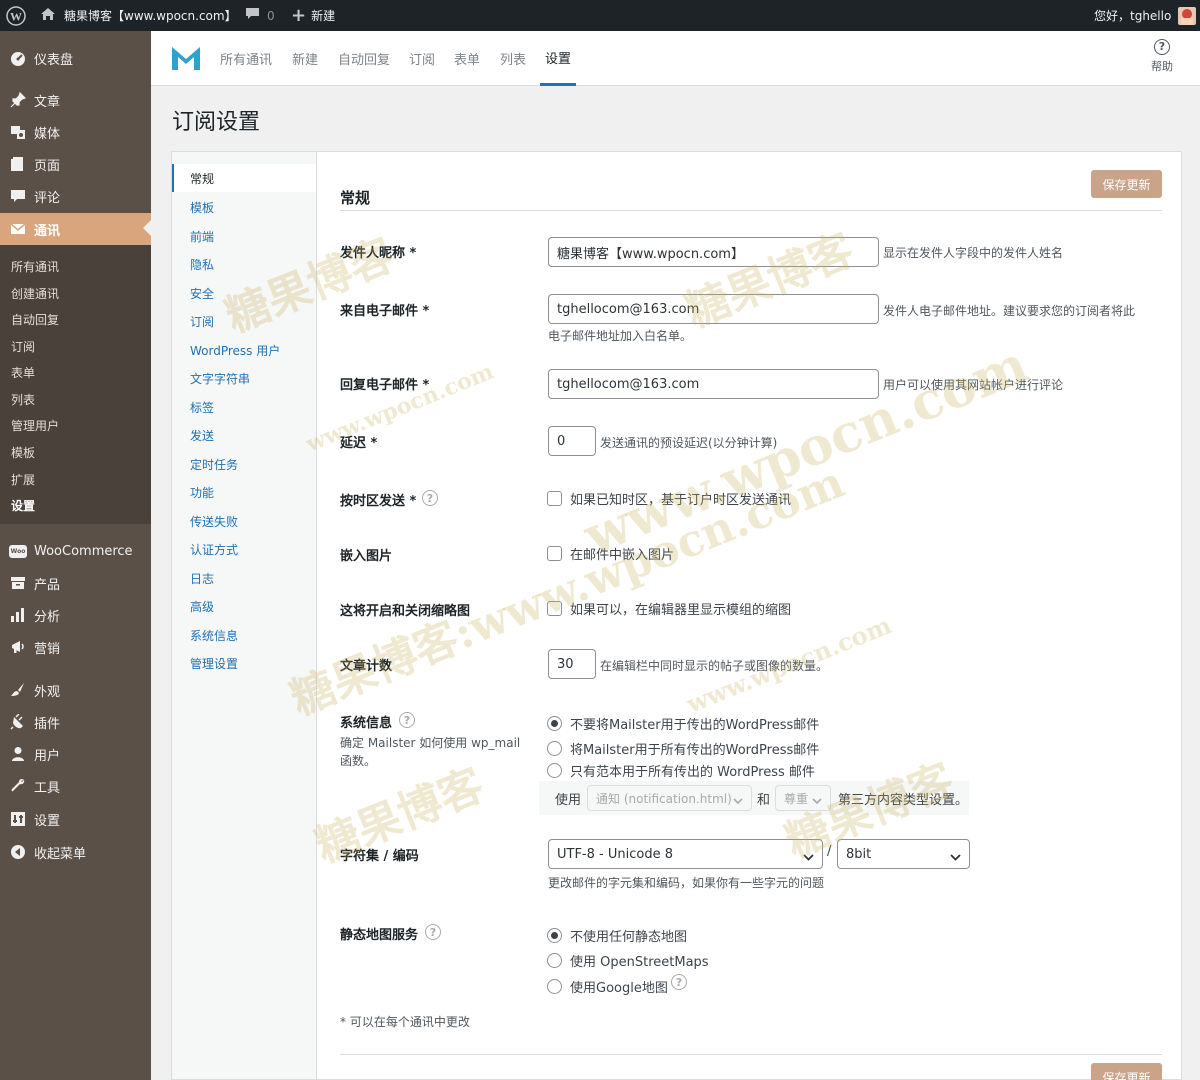 This screenshot has height=1080, width=1200. Describe the element at coordinates (75, 690) in the screenshot. I see `menu-appearance: 外观` at that location.